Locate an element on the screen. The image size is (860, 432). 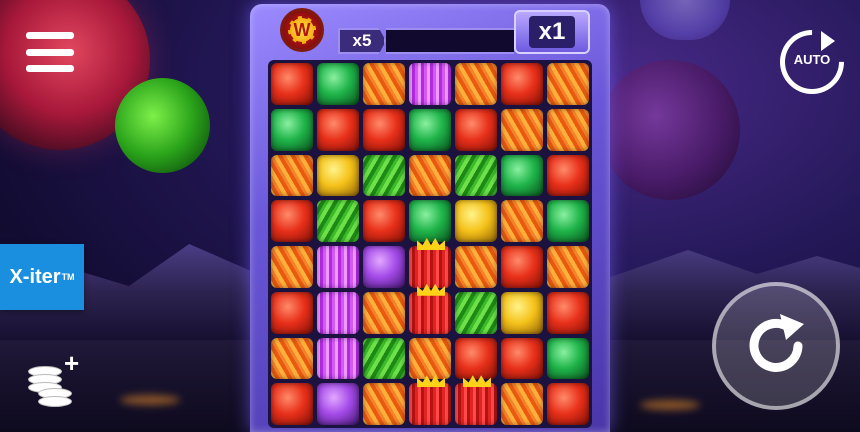
moon-glow is located at coordinates (685, 20).